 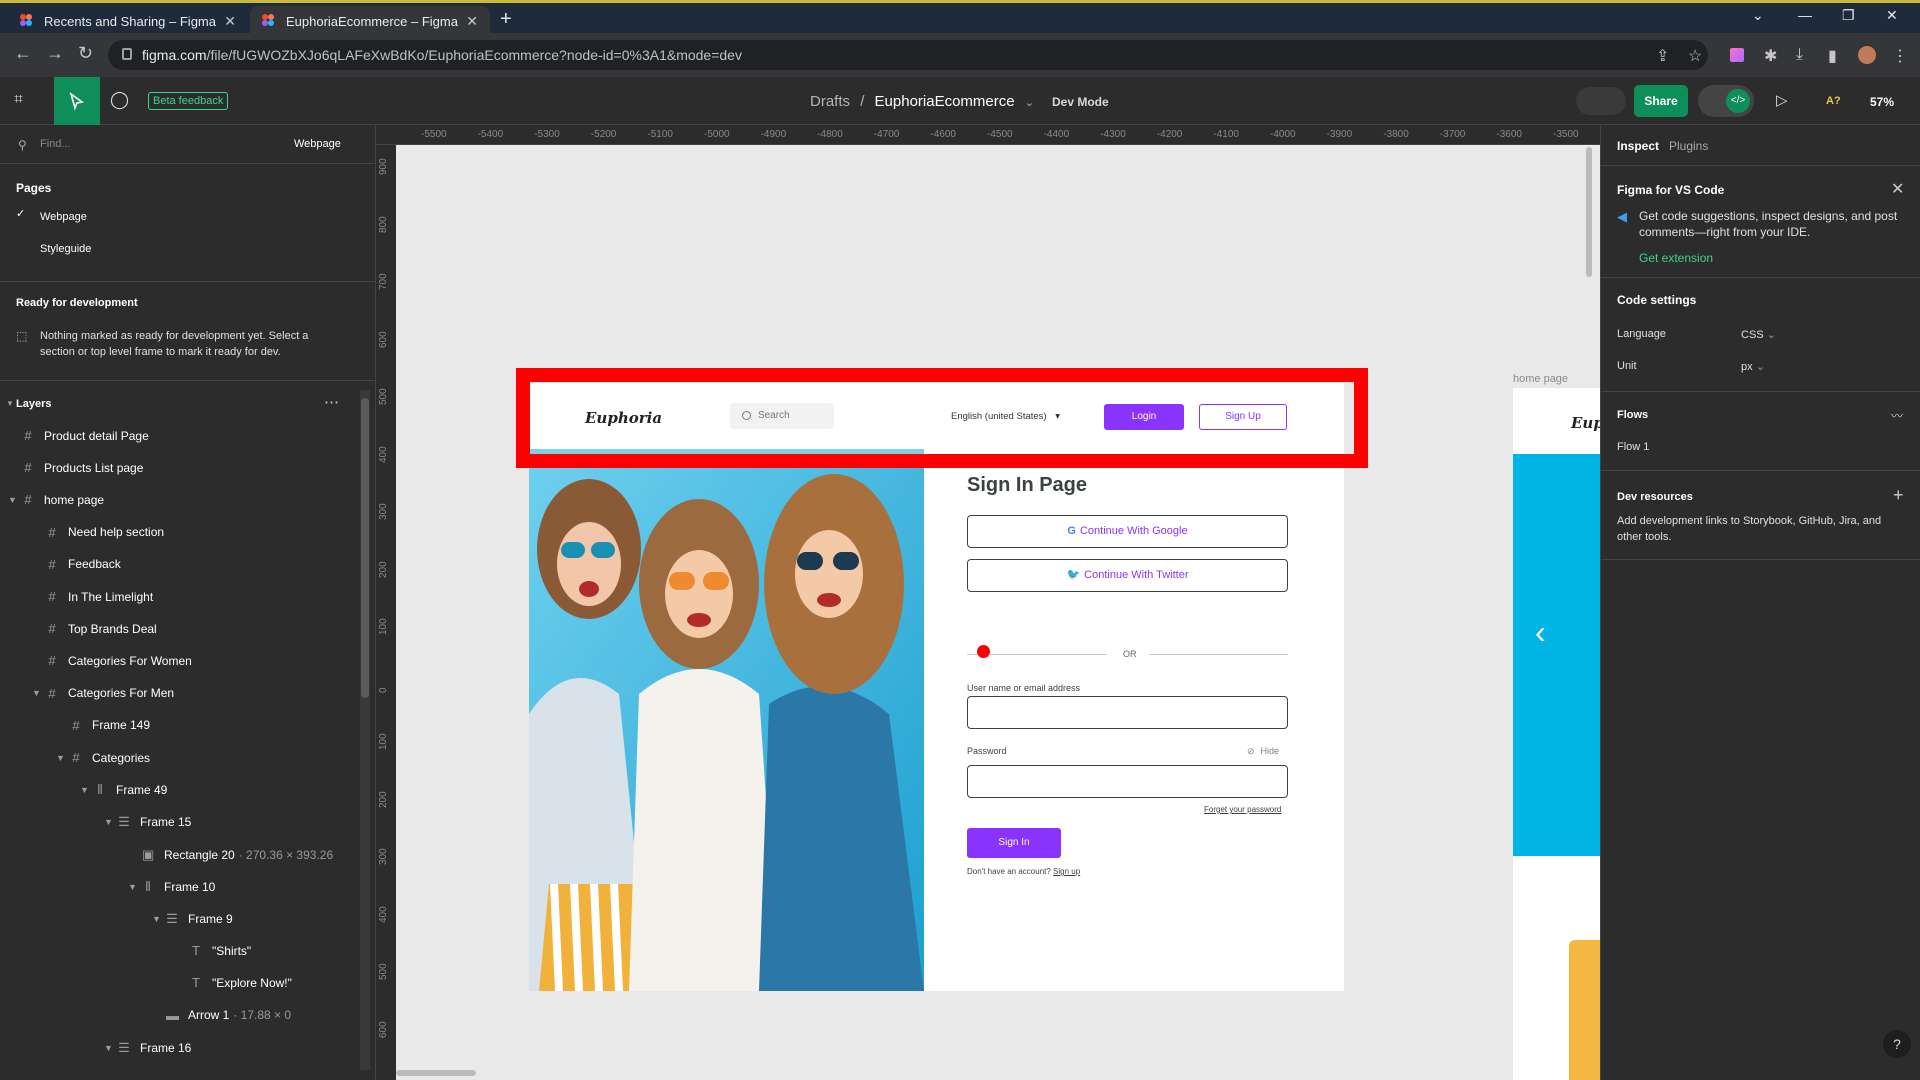 What do you see at coordinates (830, 101) in the screenshot?
I see `breadcrumb-parent: Drafts` at bounding box center [830, 101].